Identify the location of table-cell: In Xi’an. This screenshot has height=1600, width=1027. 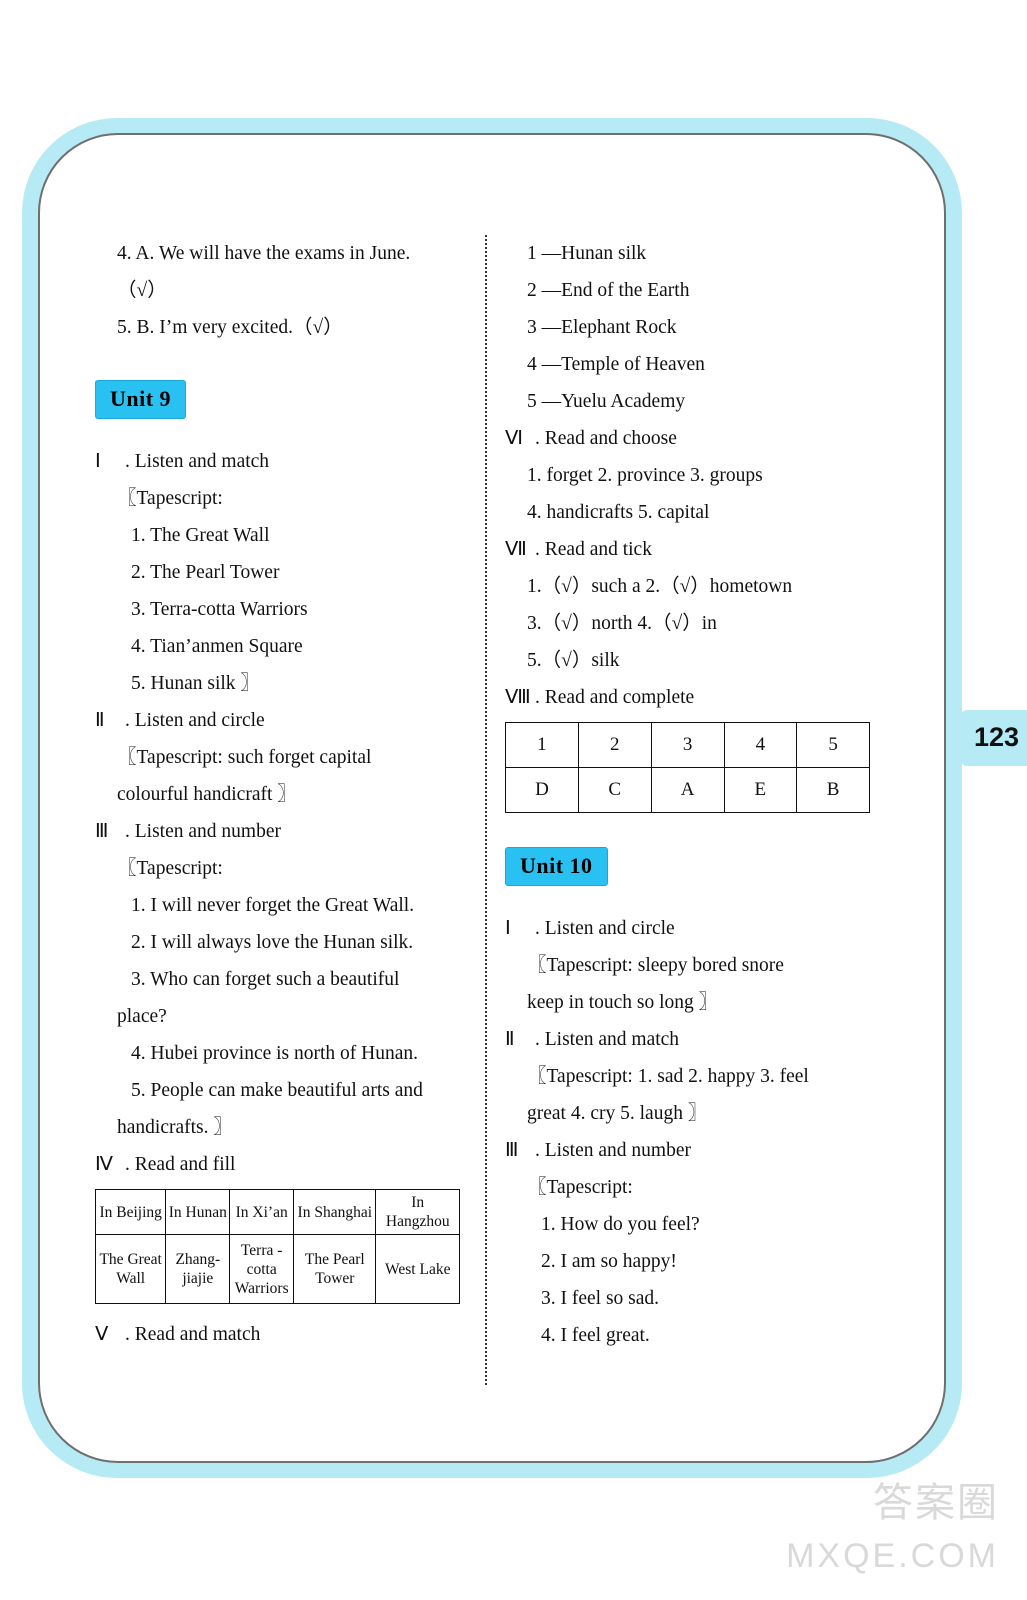
(262, 1212).